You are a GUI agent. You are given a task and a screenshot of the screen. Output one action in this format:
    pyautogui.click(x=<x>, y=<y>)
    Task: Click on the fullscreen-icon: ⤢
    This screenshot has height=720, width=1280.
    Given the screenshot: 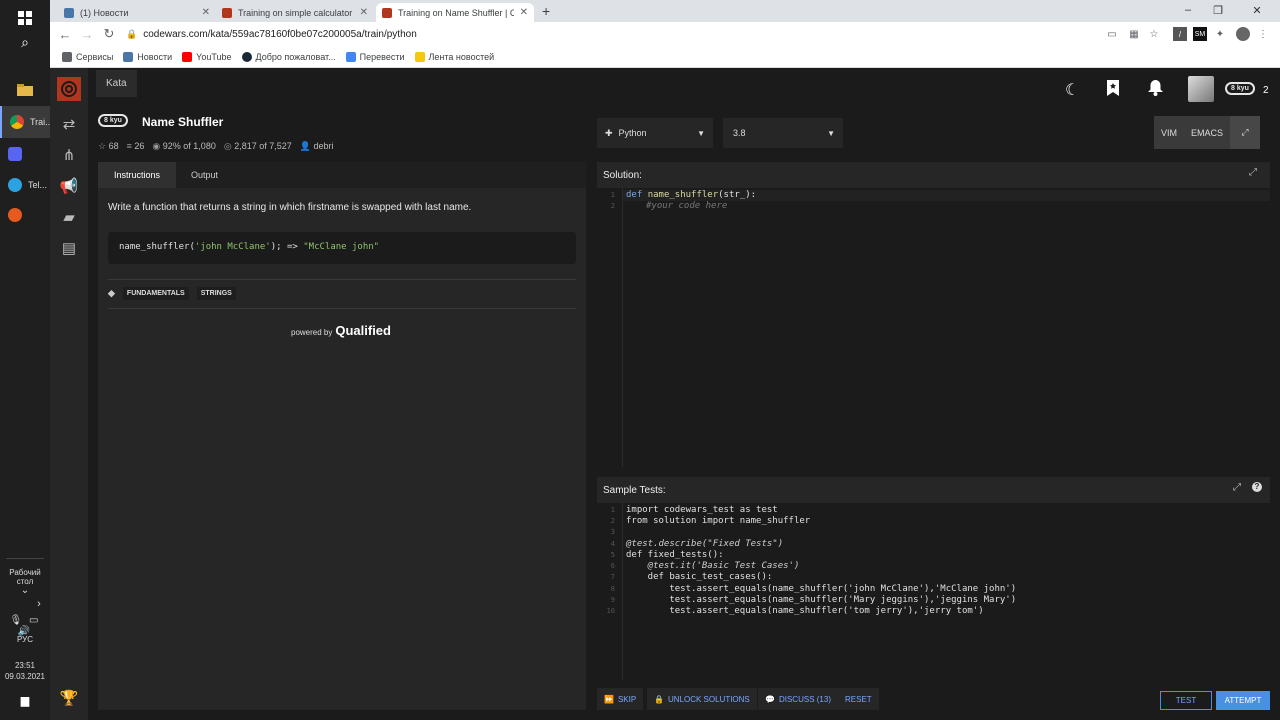 What is the action you would take?
    pyautogui.click(x=1245, y=132)
    